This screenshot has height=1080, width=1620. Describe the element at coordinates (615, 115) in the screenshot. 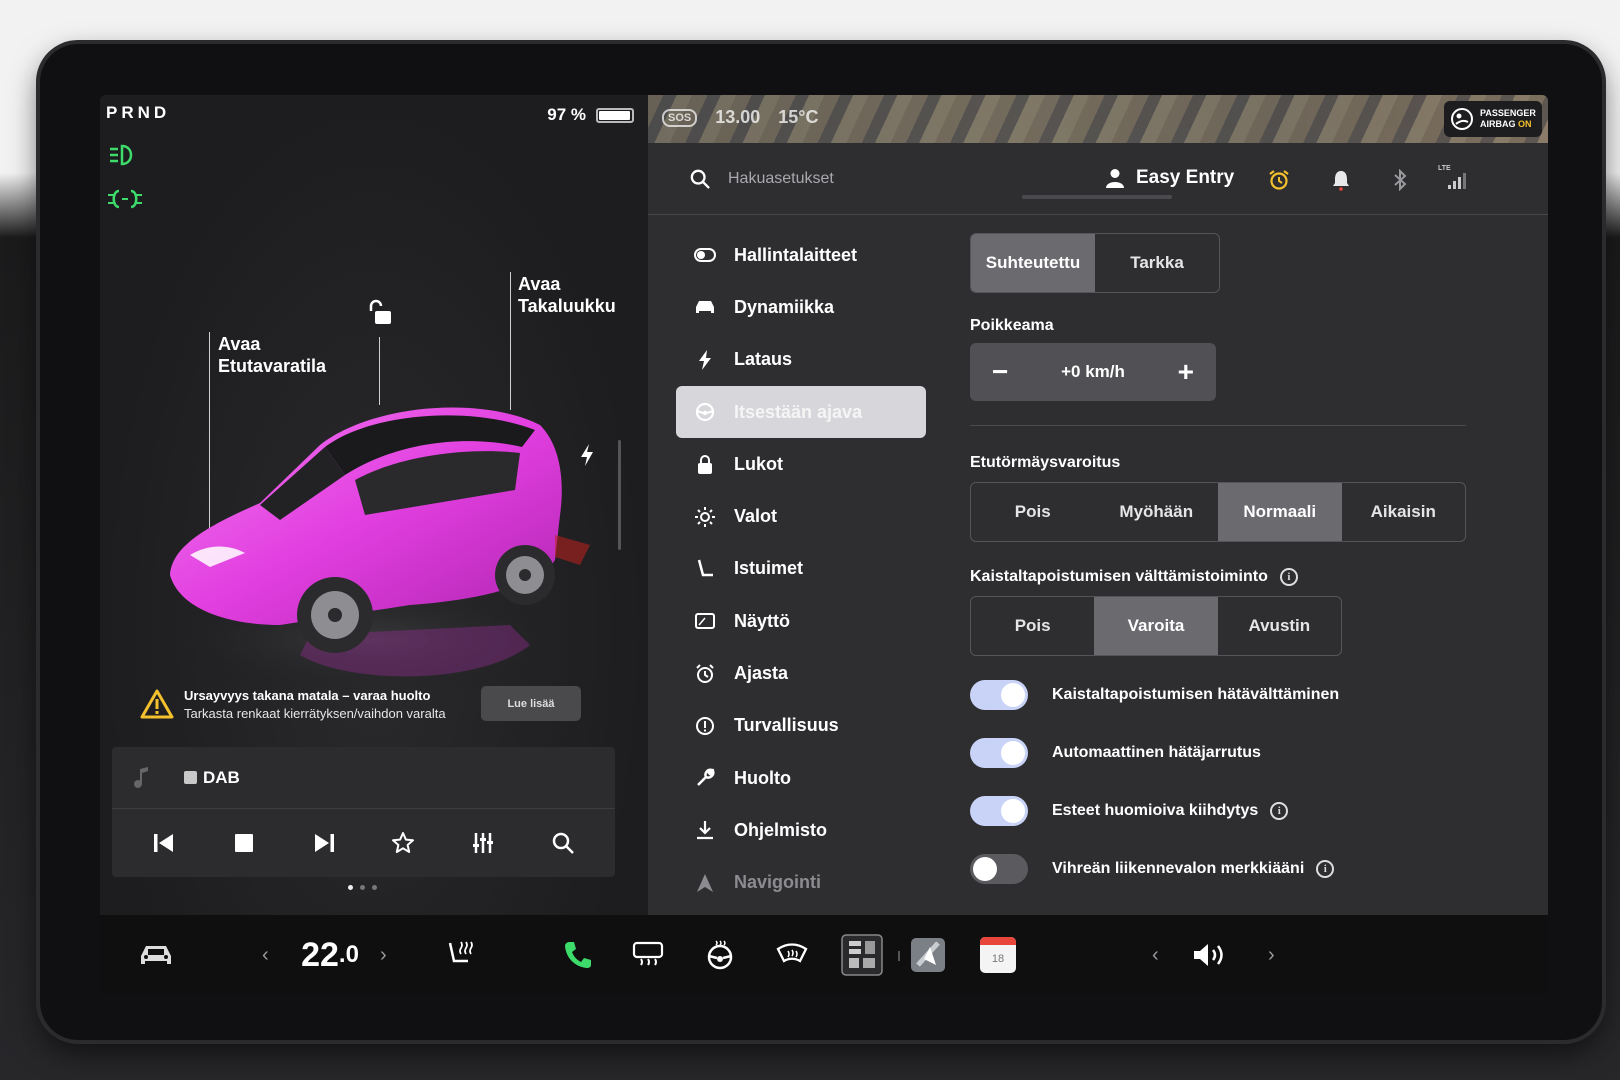

I see `battery-icon` at that location.